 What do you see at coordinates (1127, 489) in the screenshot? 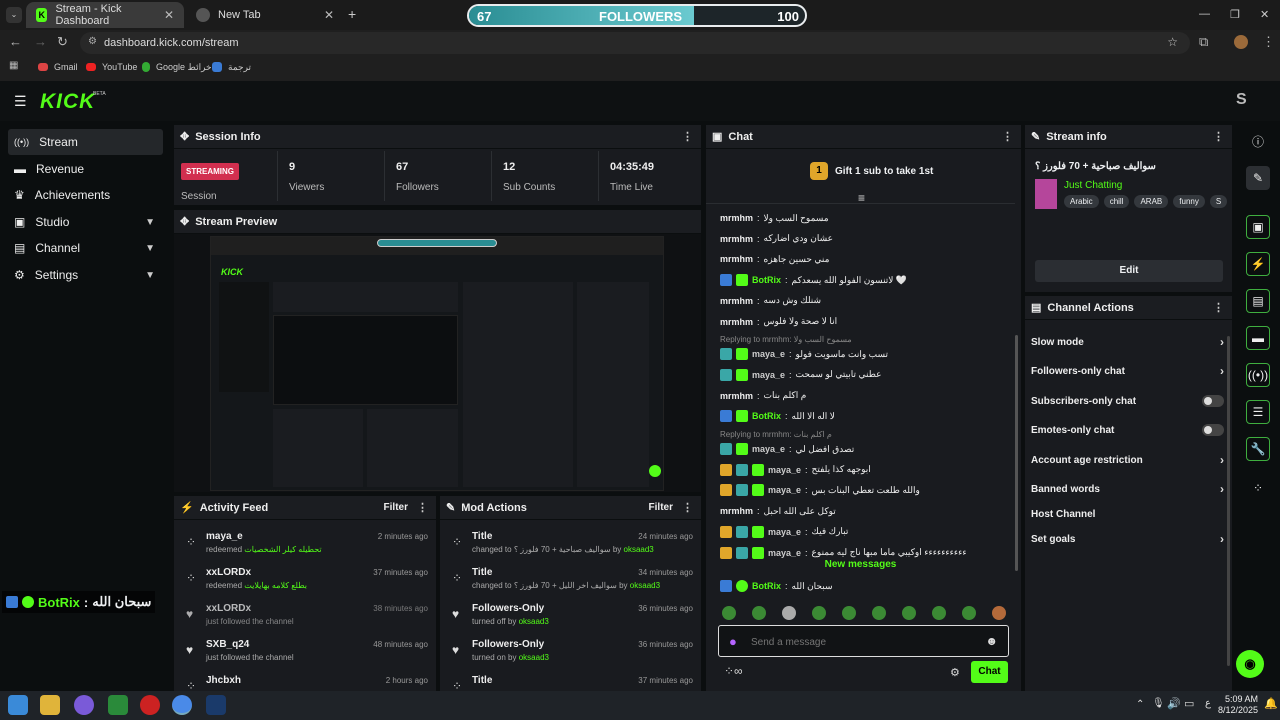
I see `action-banned-words: Banned words ›` at bounding box center [1127, 489].